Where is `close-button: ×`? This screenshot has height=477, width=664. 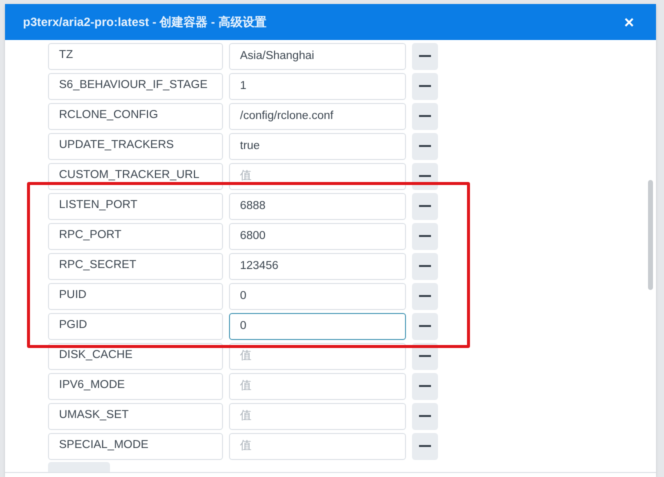
close-button: × is located at coordinates (629, 22).